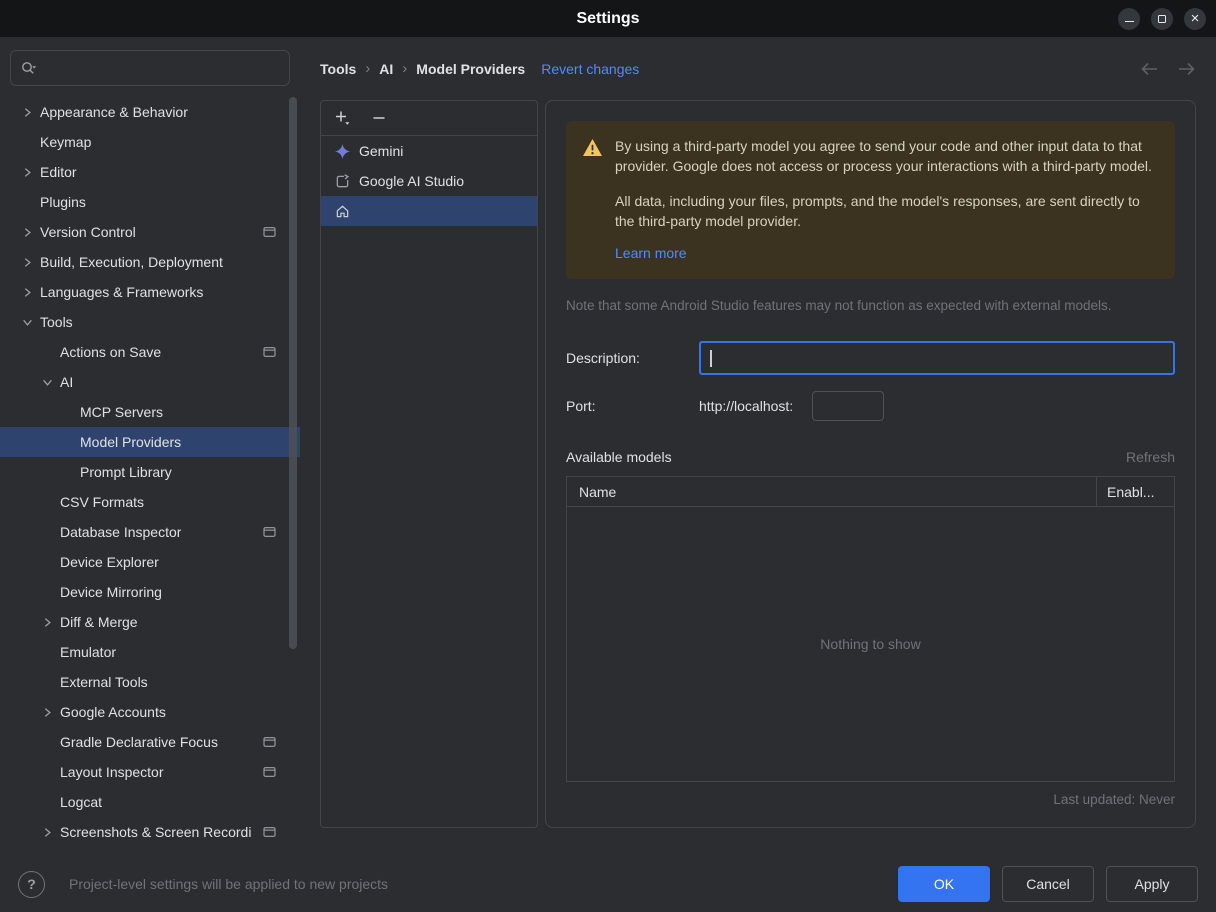  I want to click on sidebar-scrollbar, so click(293, 373).